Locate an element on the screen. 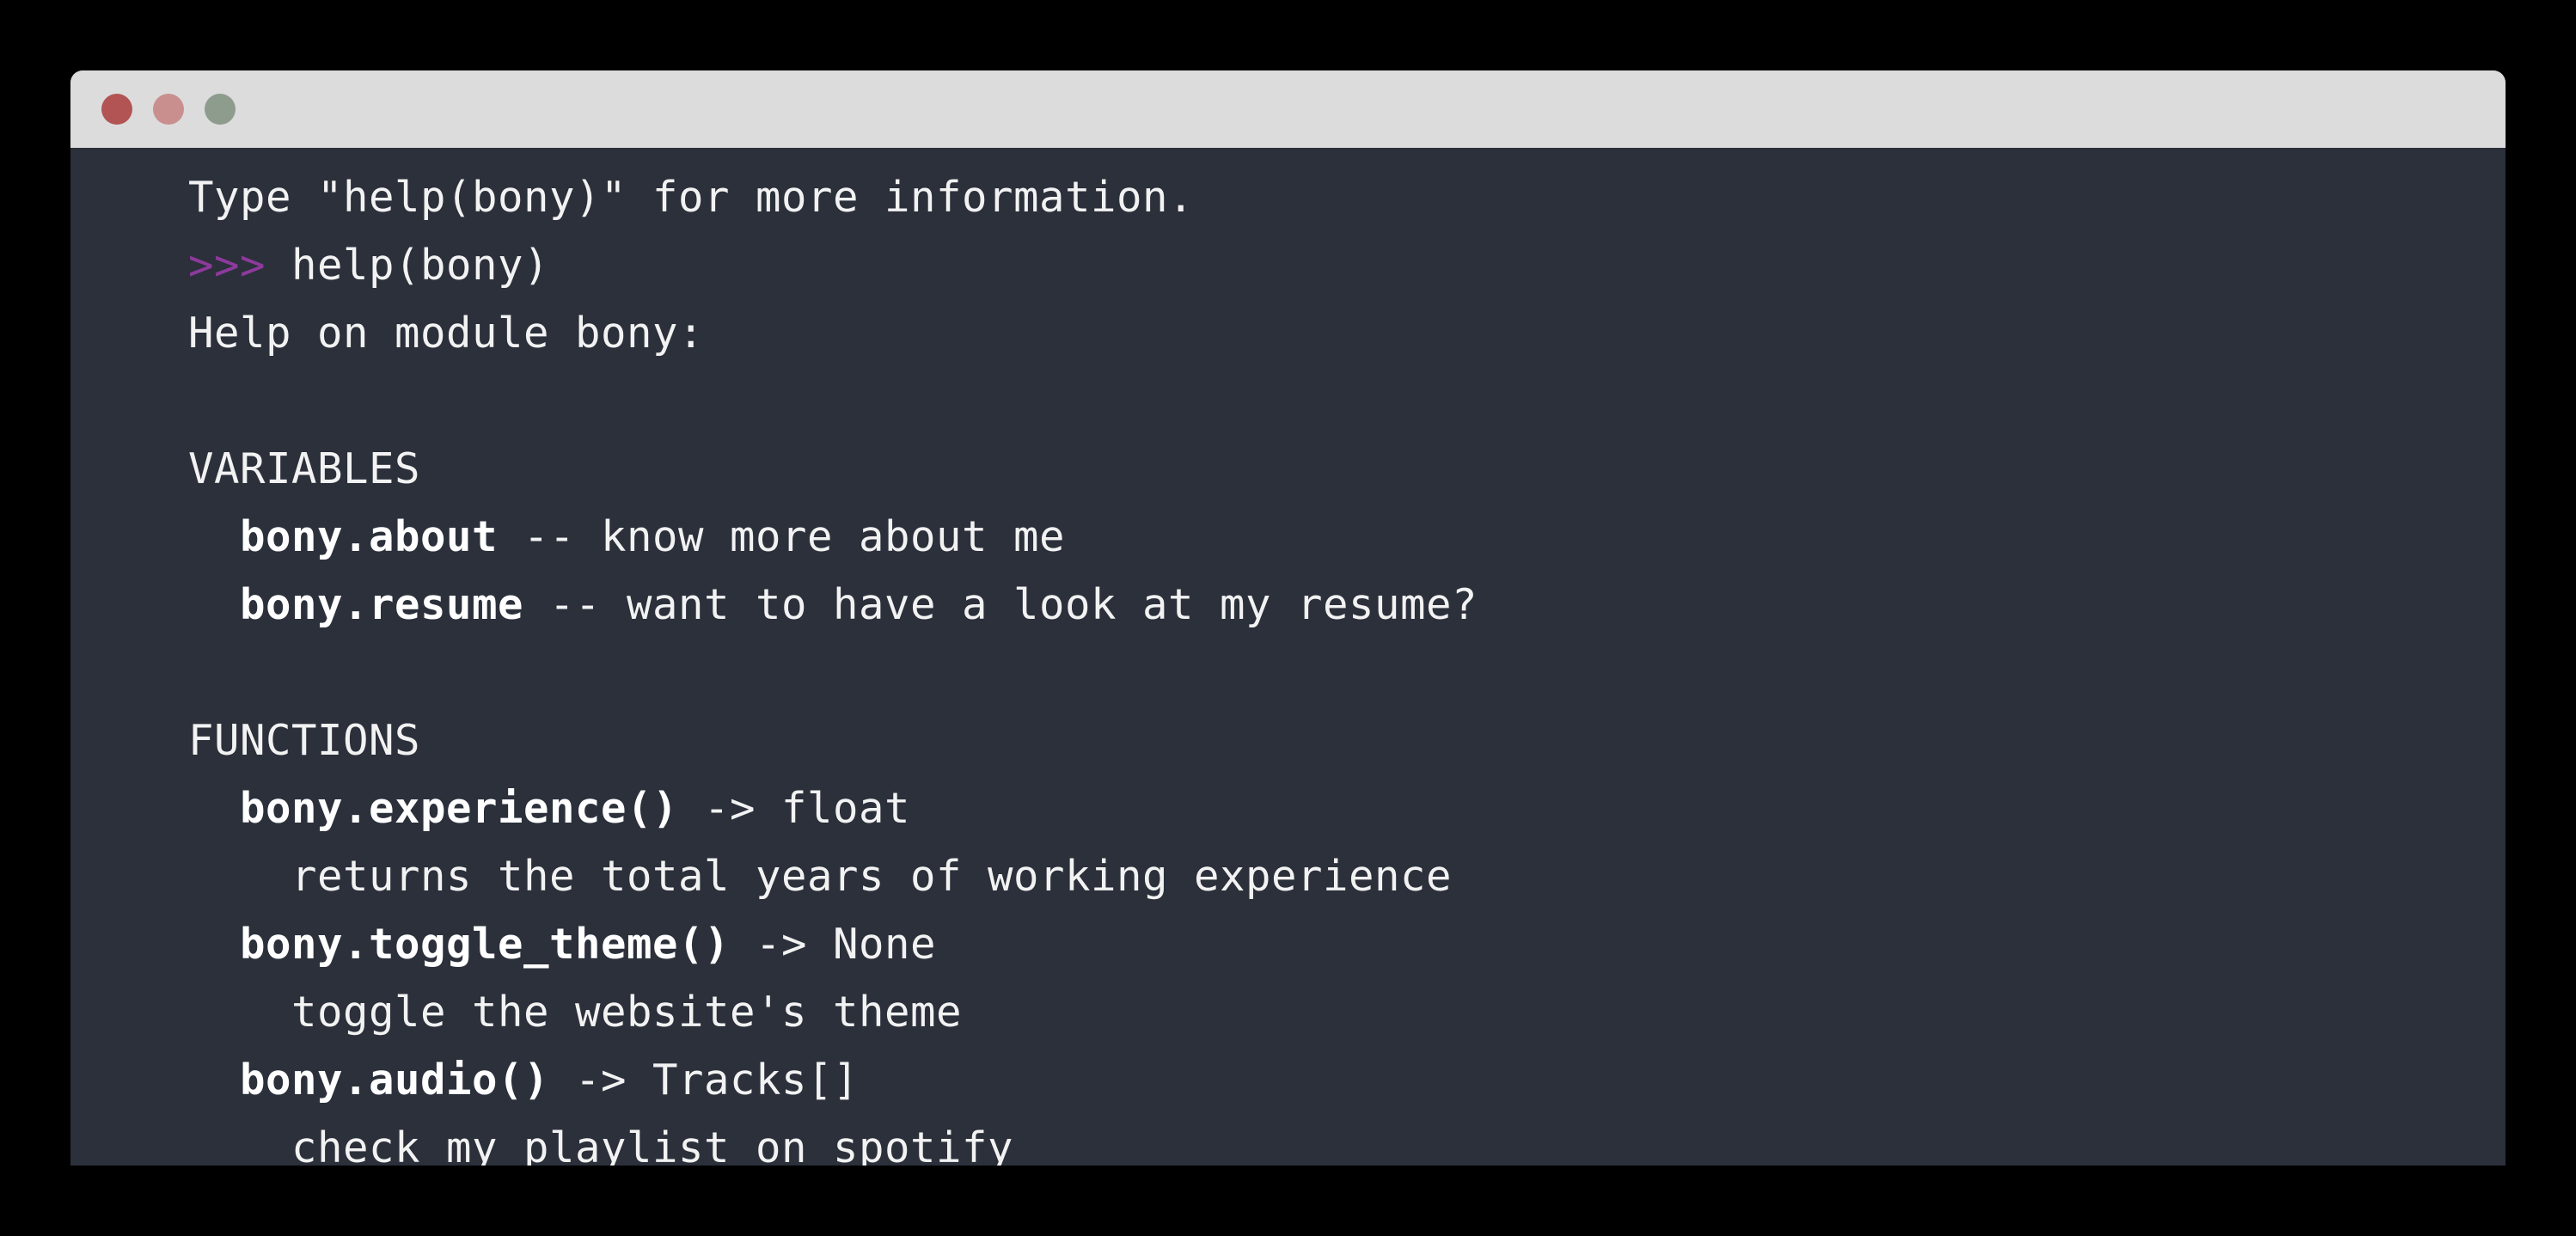  title-bar is located at coordinates (1288, 109).